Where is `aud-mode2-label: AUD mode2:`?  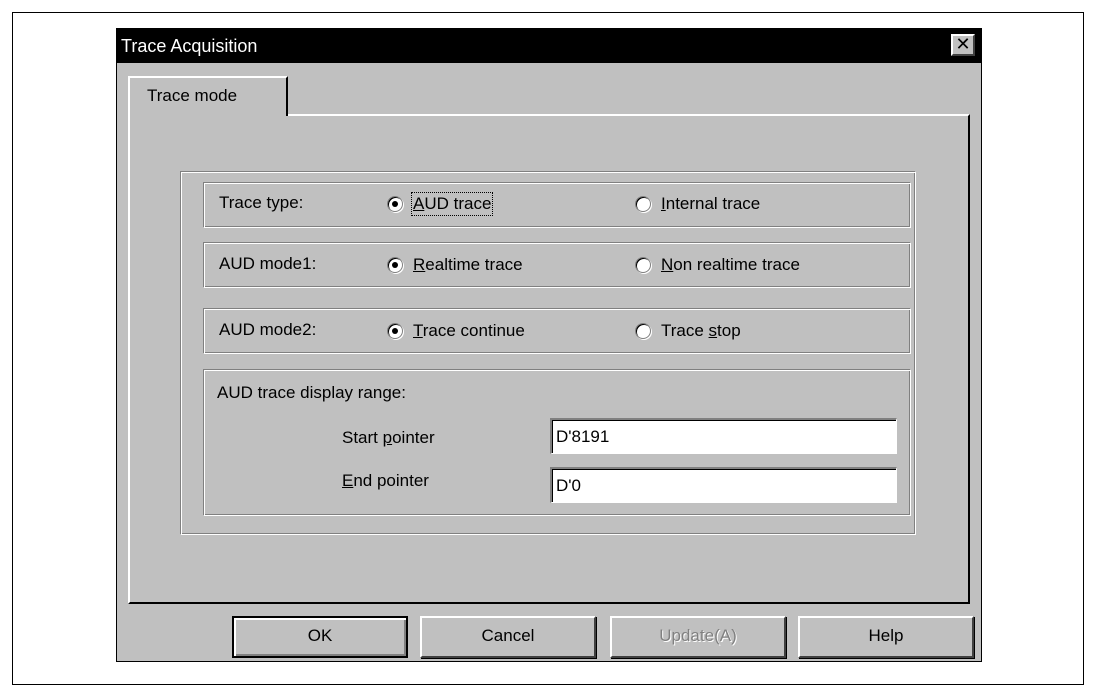
aud-mode2-label: AUD mode2: is located at coordinates (268, 329).